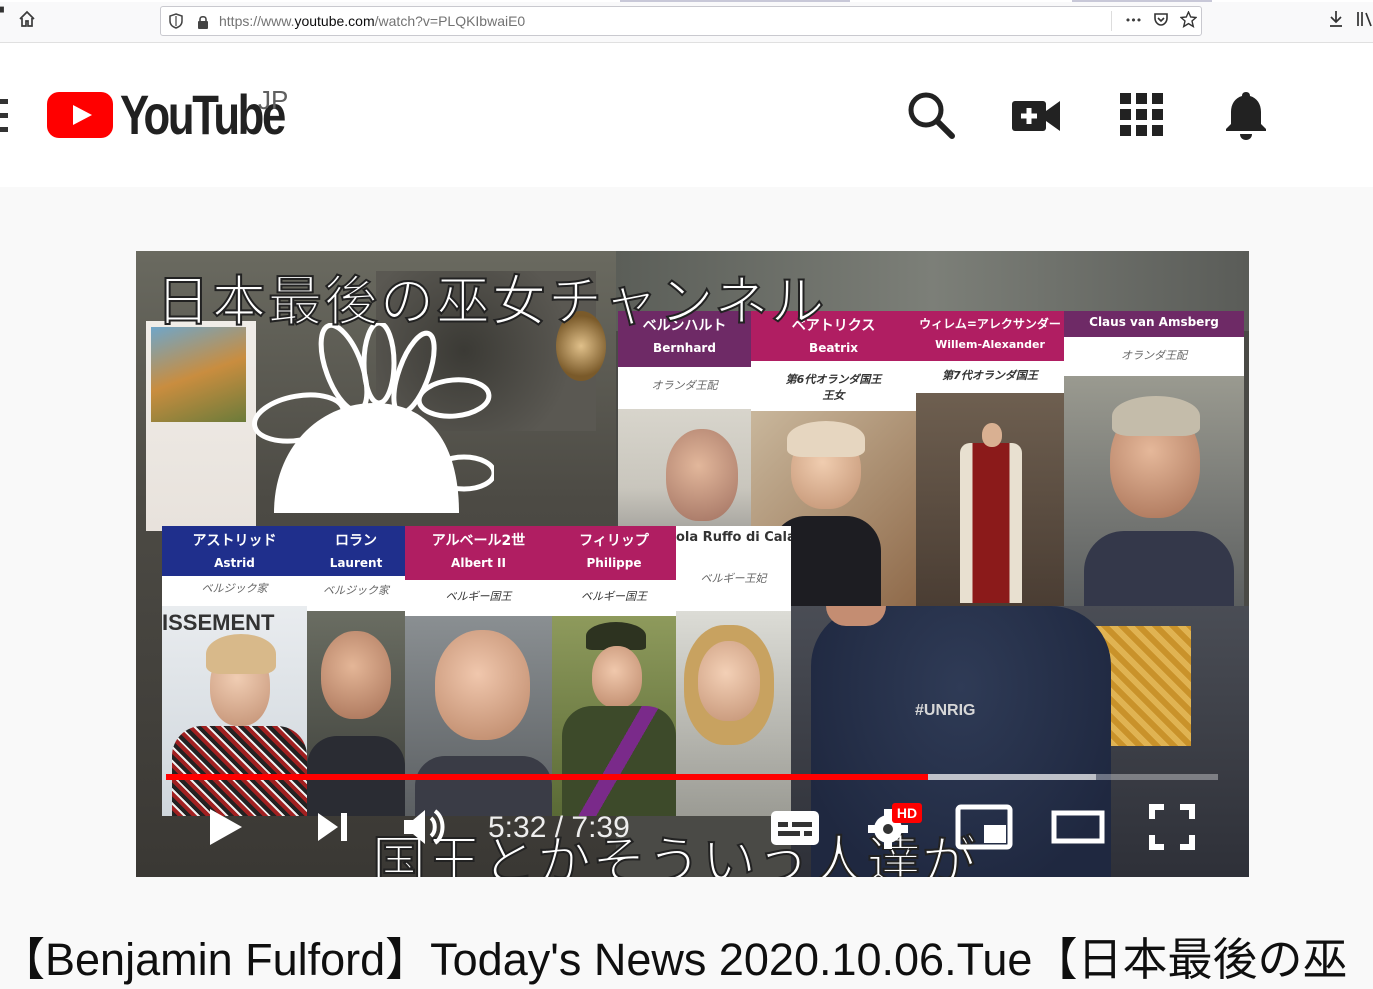 This screenshot has width=1373, height=989. Describe the element at coordinates (491, 301) in the screenshot. I see `channel-title-overlay: 日本最後の巫女チャンネル` at that location.